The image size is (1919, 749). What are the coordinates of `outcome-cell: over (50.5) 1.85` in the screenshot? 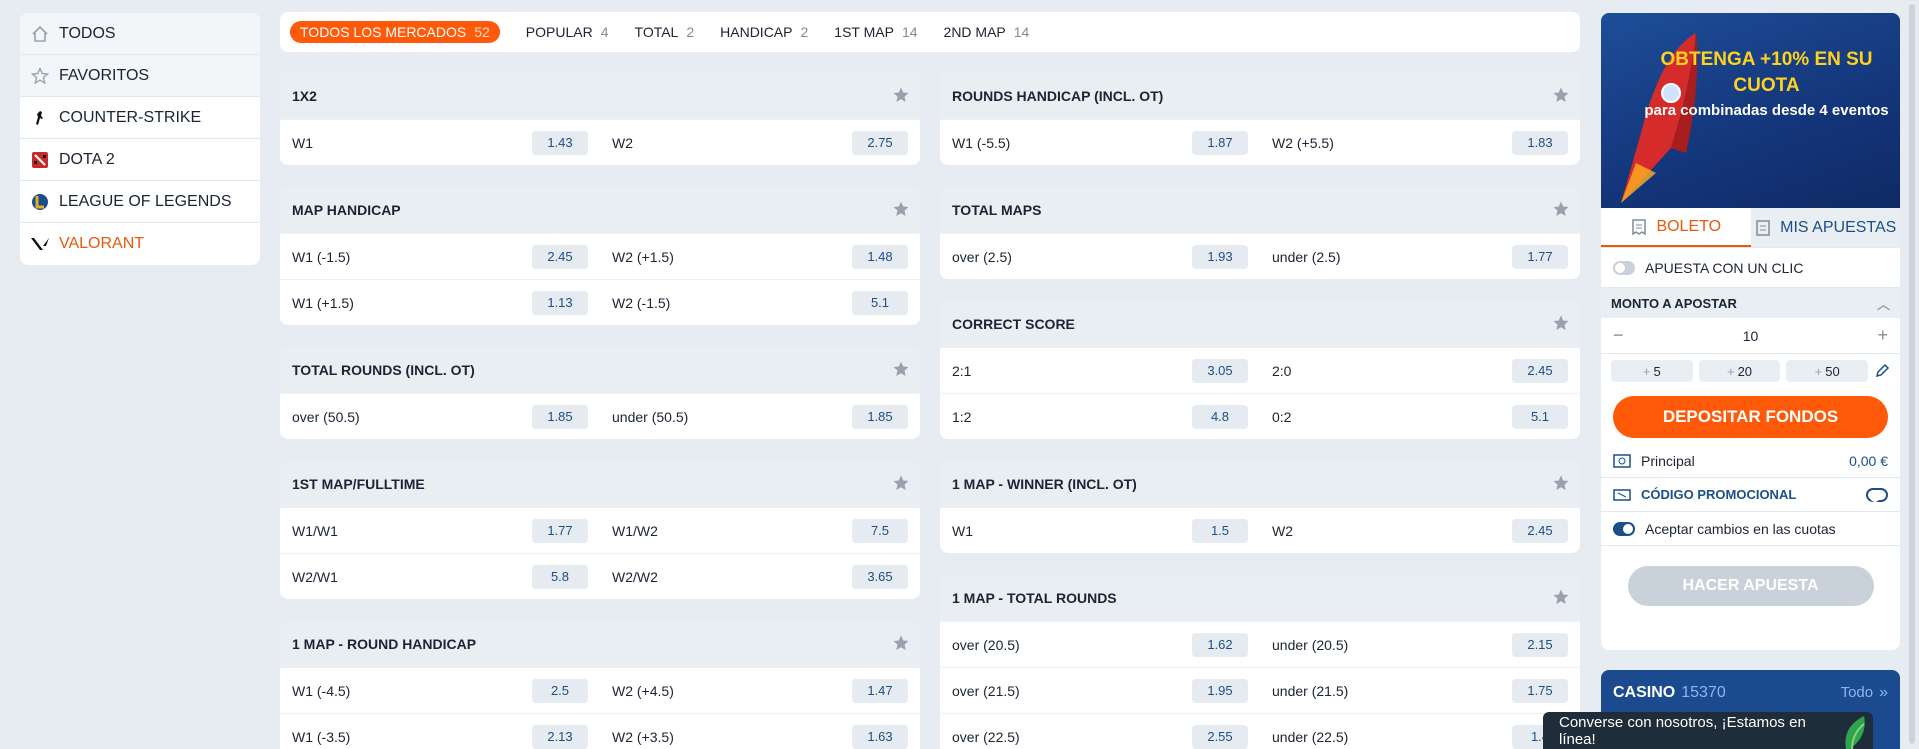 It's located at (440, 416).